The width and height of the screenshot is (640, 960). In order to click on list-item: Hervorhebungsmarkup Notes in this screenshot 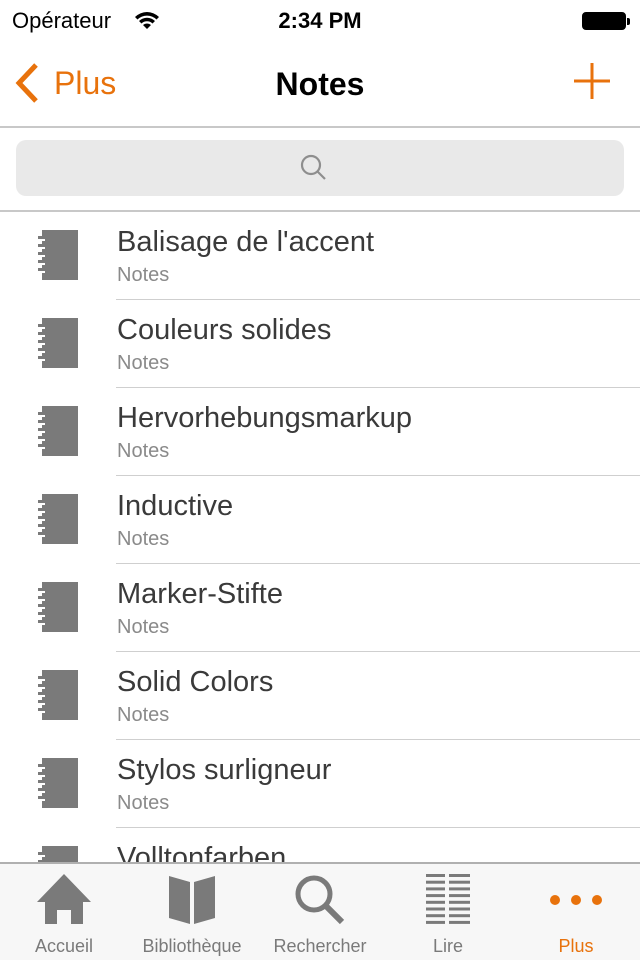, I will do `click(320, 432)`.